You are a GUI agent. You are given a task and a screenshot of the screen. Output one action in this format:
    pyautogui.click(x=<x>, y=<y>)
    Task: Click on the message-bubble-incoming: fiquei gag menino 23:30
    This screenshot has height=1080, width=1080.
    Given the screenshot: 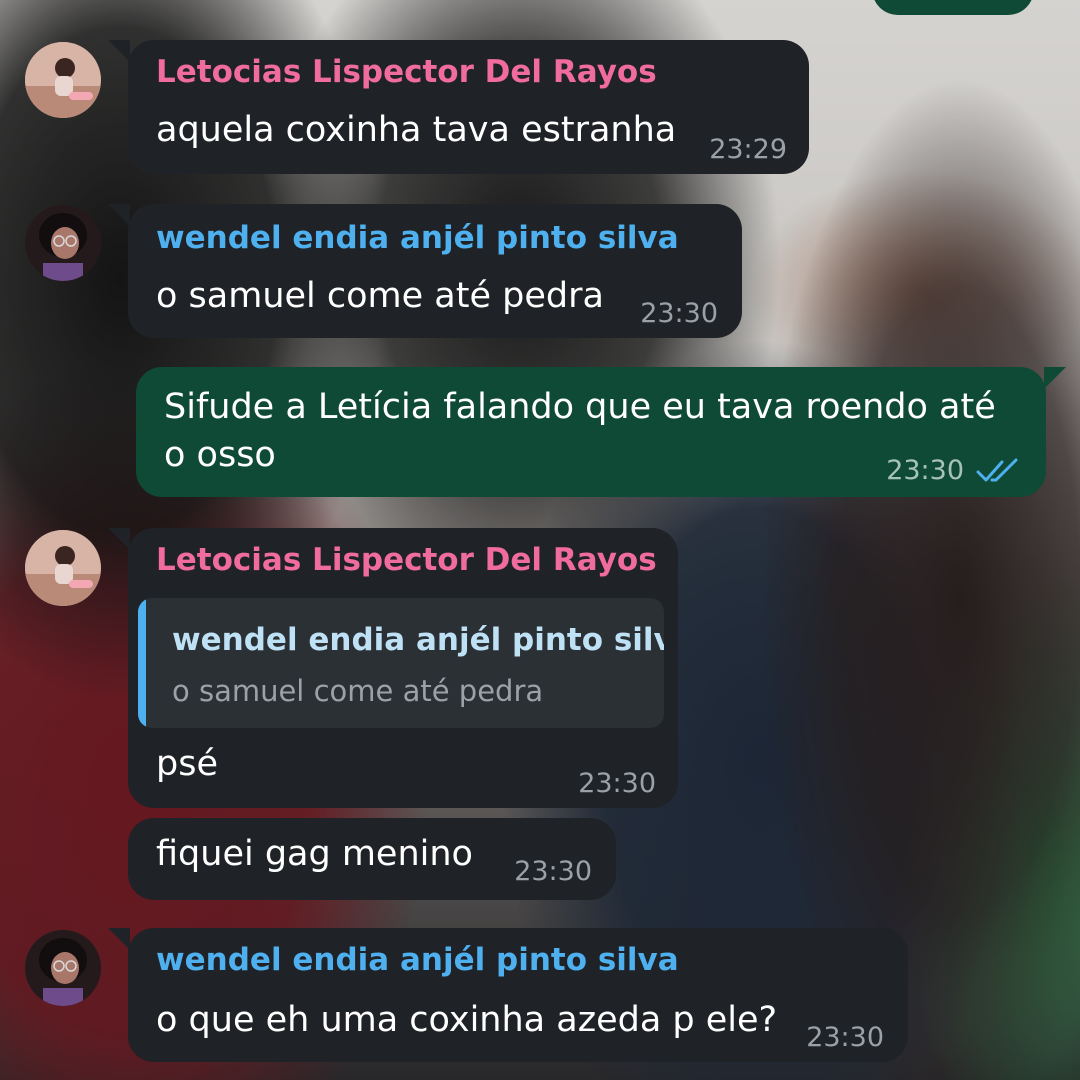 What is the action you would take?
    pyautogui.click(x=372, y=859)
    